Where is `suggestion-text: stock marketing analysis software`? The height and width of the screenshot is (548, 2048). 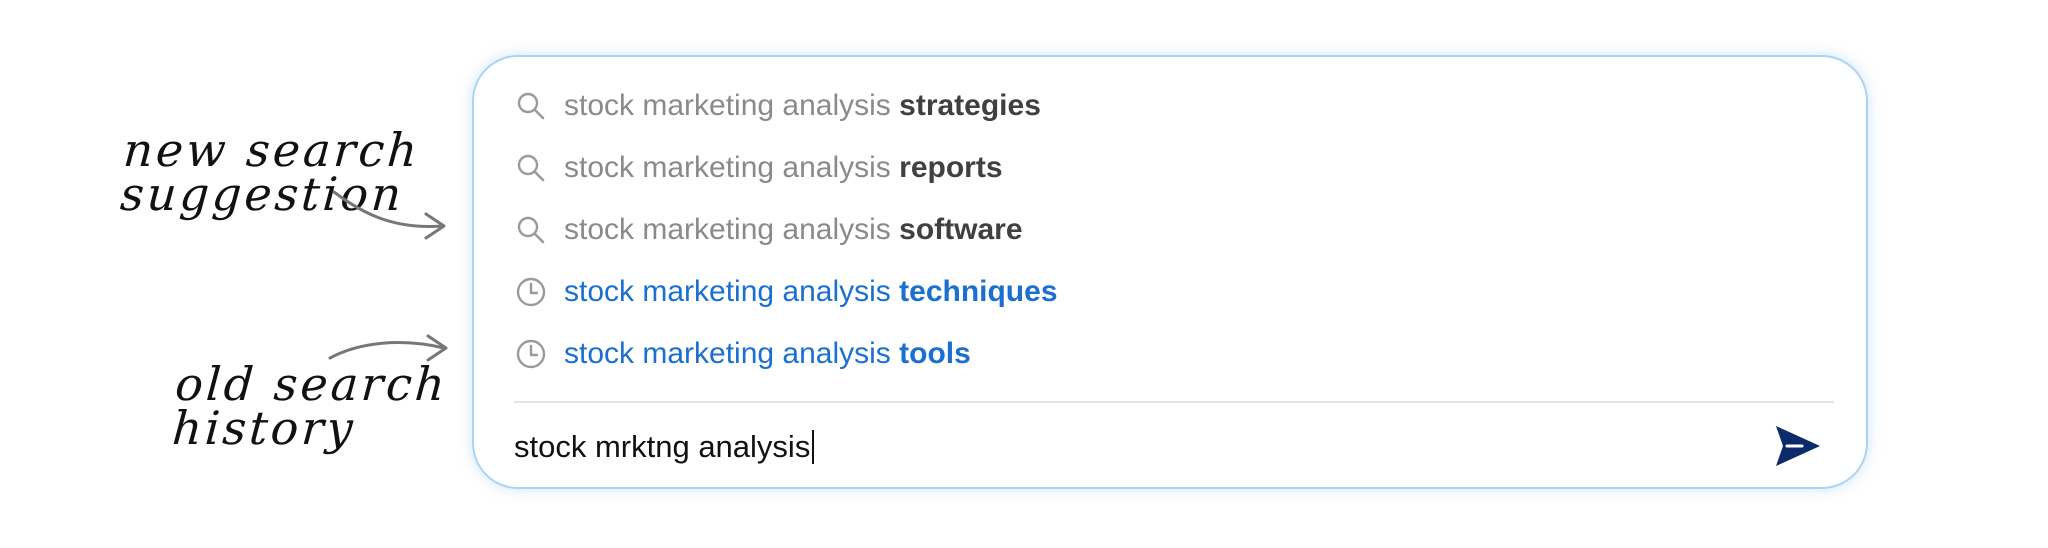 suggestion-text: stock marketing analysis software is located at coordinates (793, 230).